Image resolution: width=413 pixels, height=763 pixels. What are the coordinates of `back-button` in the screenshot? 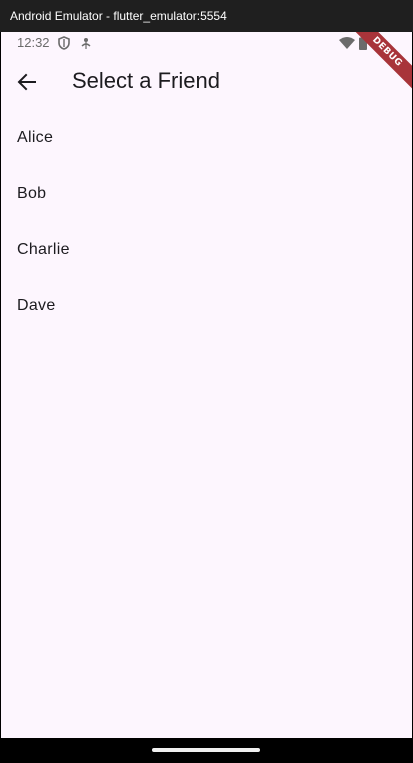 It's located at (27, 82).